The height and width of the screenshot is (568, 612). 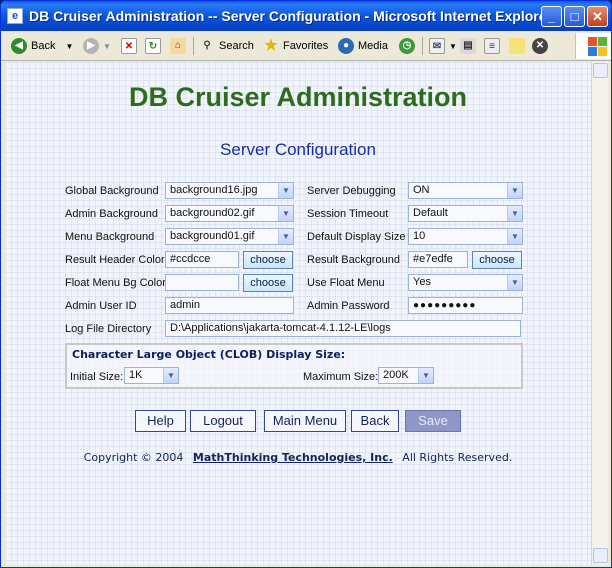 I want to click on default-display-size-select: 10 ▼, so click(x=465, y=236).